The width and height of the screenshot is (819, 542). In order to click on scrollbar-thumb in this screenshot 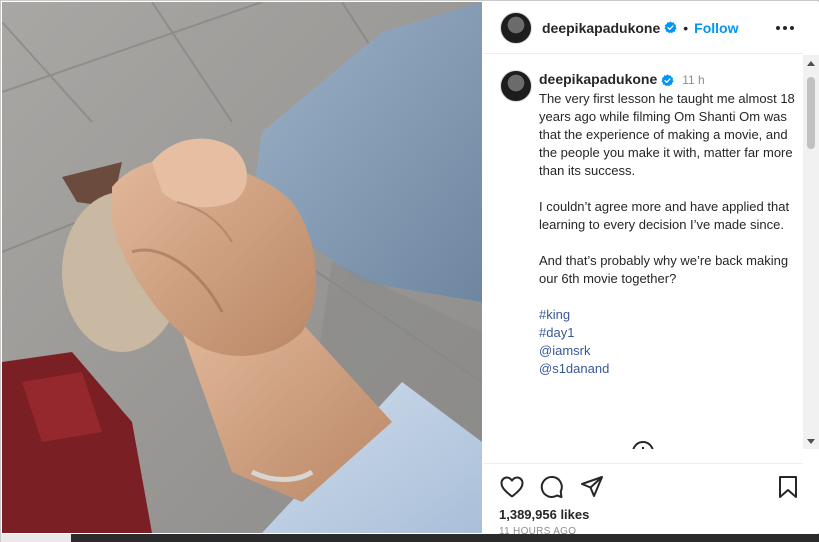, I will do `click(811, 113)`.